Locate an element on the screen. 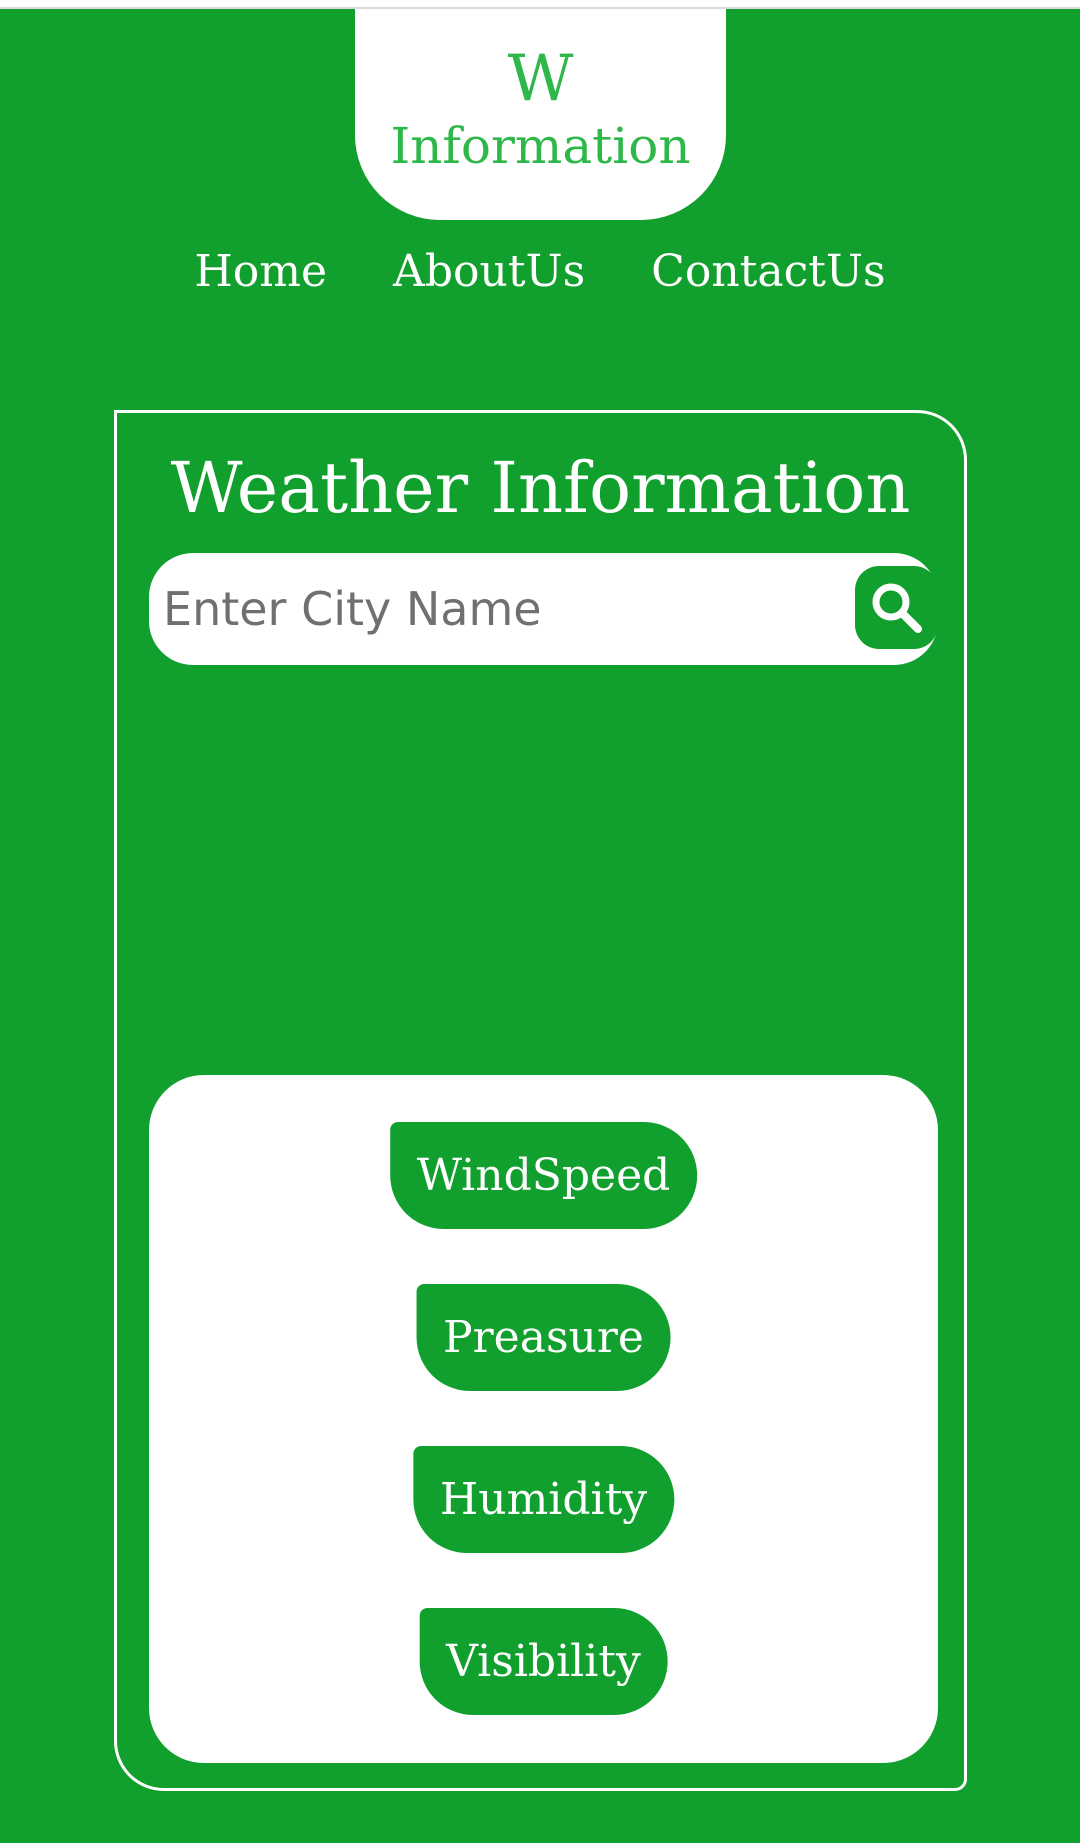 This screenshot has height=1843, width=1080. humidity-button: Humidity is located at coordinates (543, 1499).